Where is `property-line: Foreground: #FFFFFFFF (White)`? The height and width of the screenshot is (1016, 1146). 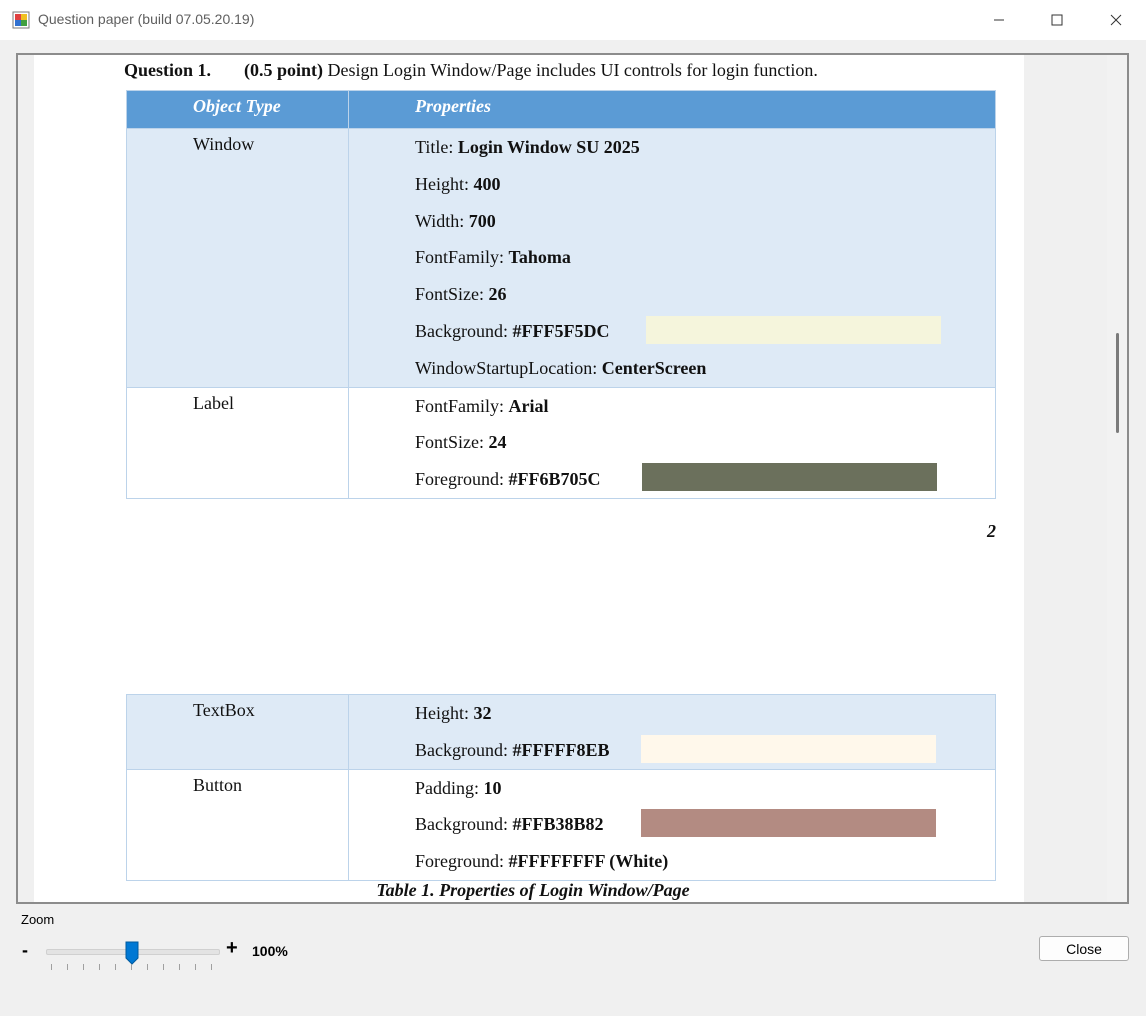
property-line: Foreground: #FFFFFFFF (White) is located at coordinates (542, 861).